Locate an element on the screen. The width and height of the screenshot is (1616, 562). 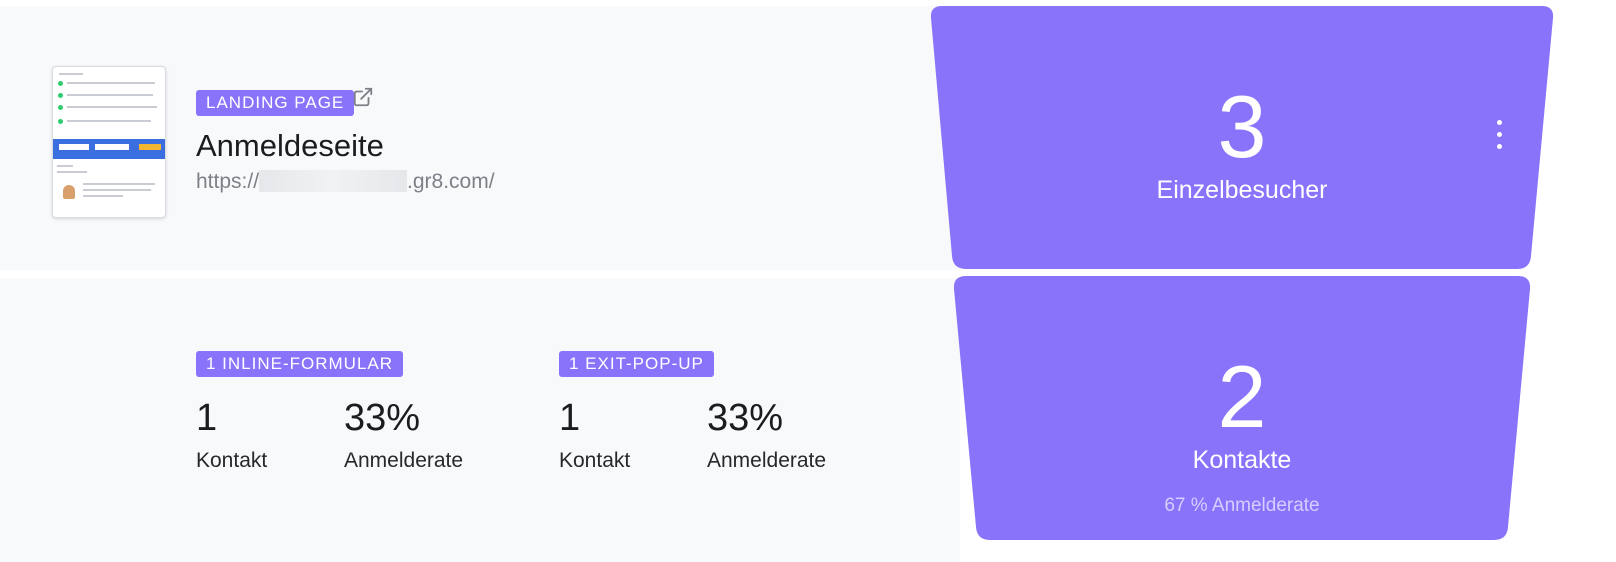
inline-form-contacts-label: Kontakt is located at coordinates (232, 460).